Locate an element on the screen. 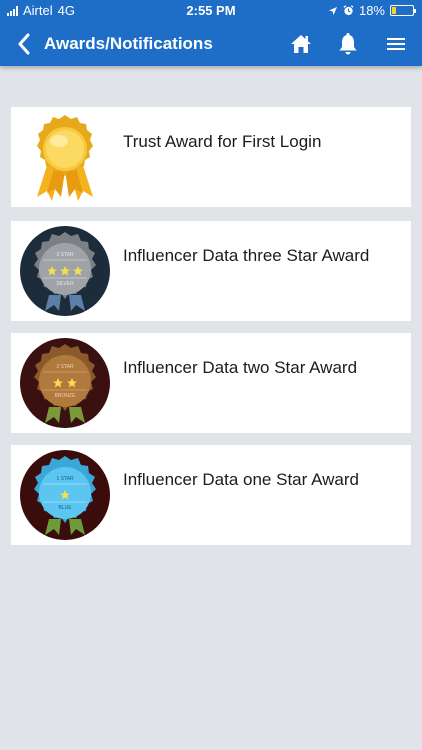 Image resolution: width=422 pixels, height=750 pixels. app-header: Awards/Notifications is located at coordinates (211, 44).